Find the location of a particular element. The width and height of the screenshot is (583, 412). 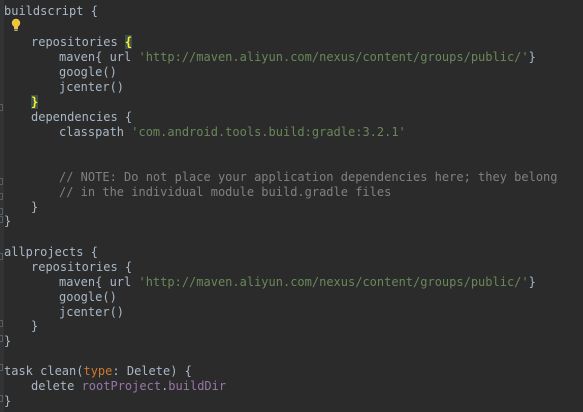

matched-brace: { is located at coordinates (128, 42).